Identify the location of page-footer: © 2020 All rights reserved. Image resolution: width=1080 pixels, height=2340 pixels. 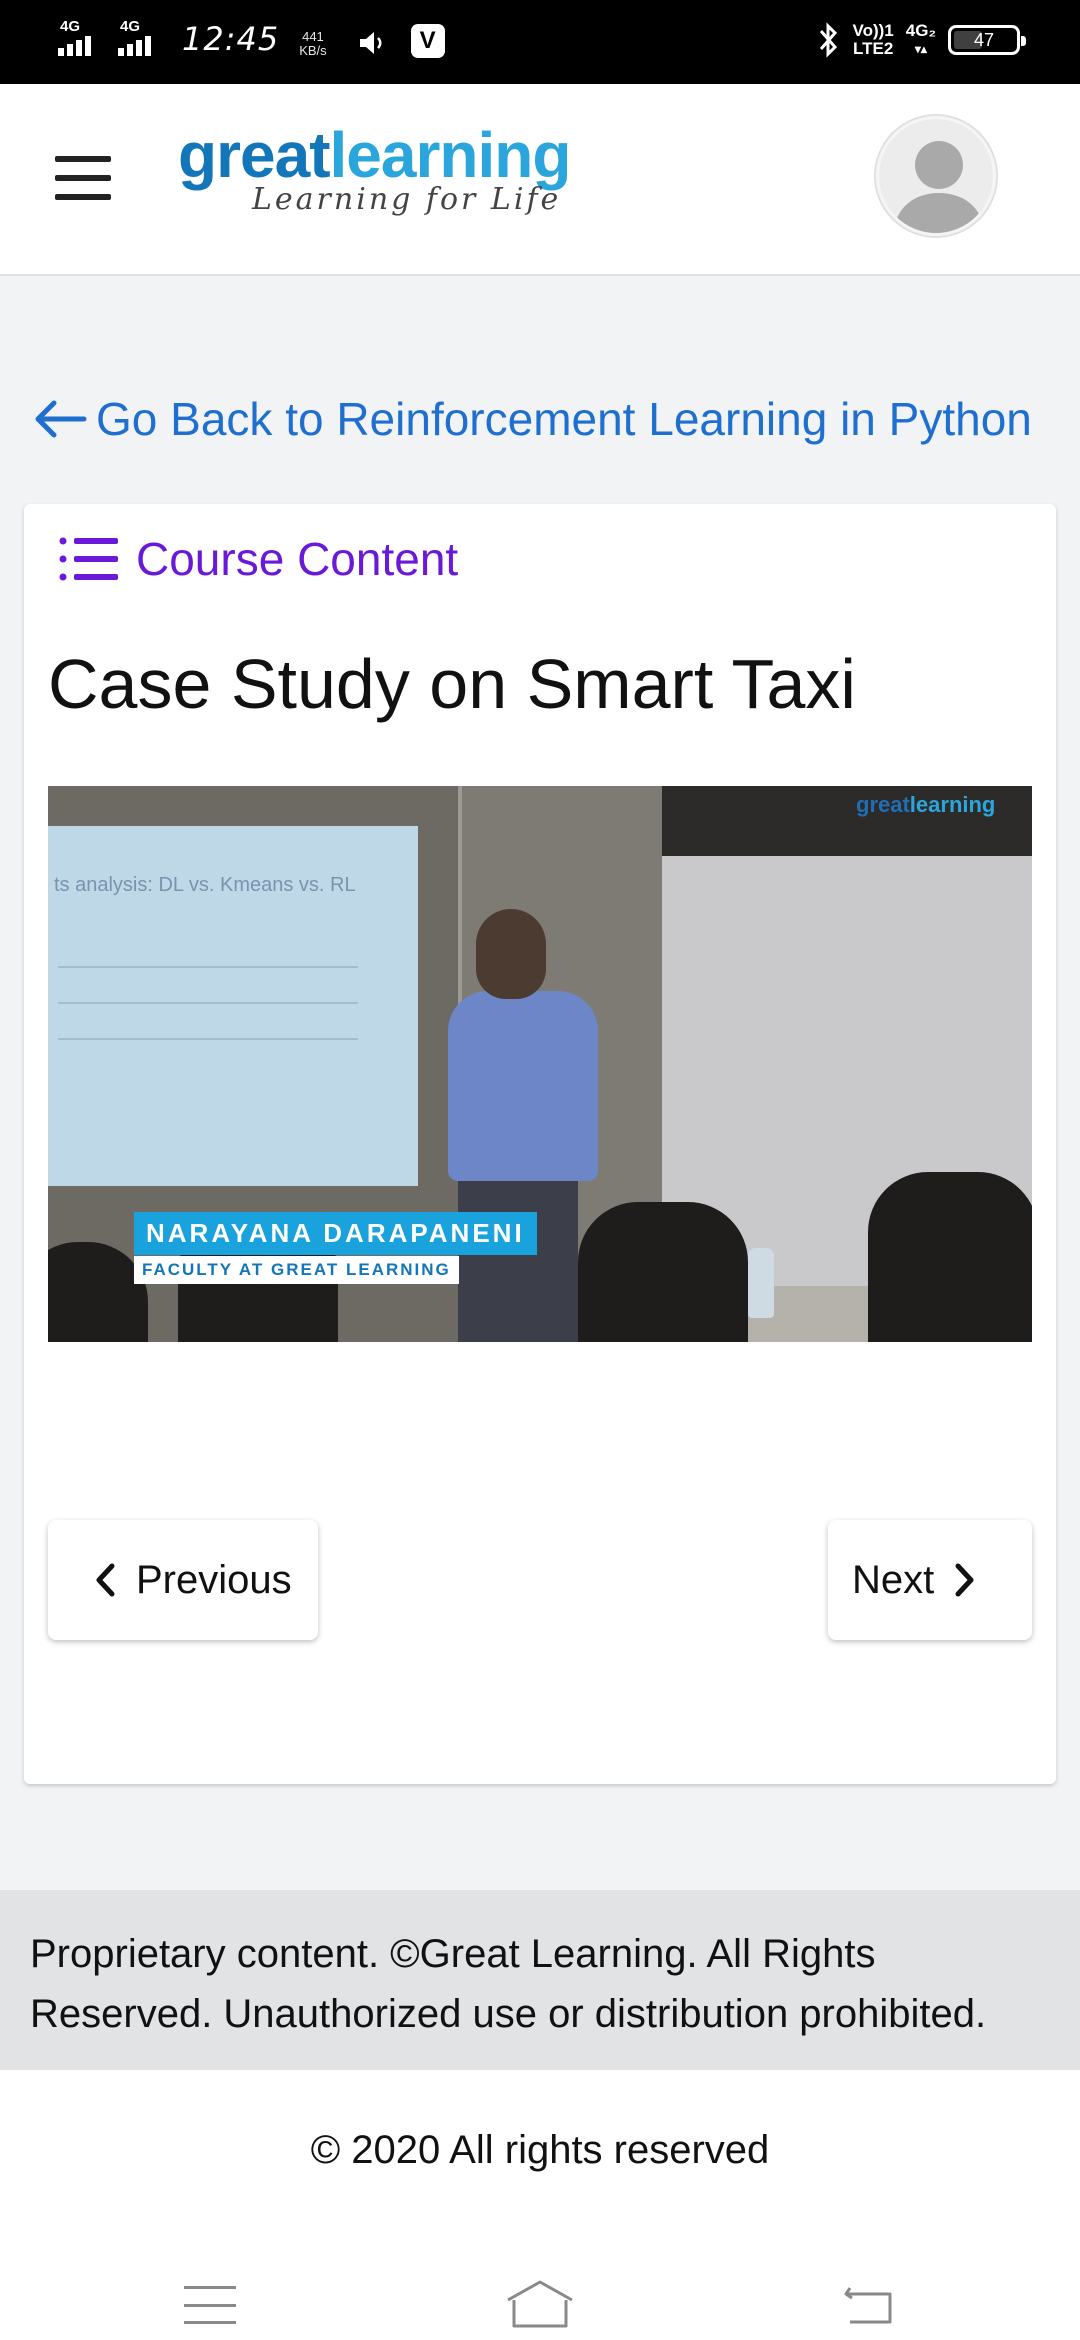
(540, 2205).